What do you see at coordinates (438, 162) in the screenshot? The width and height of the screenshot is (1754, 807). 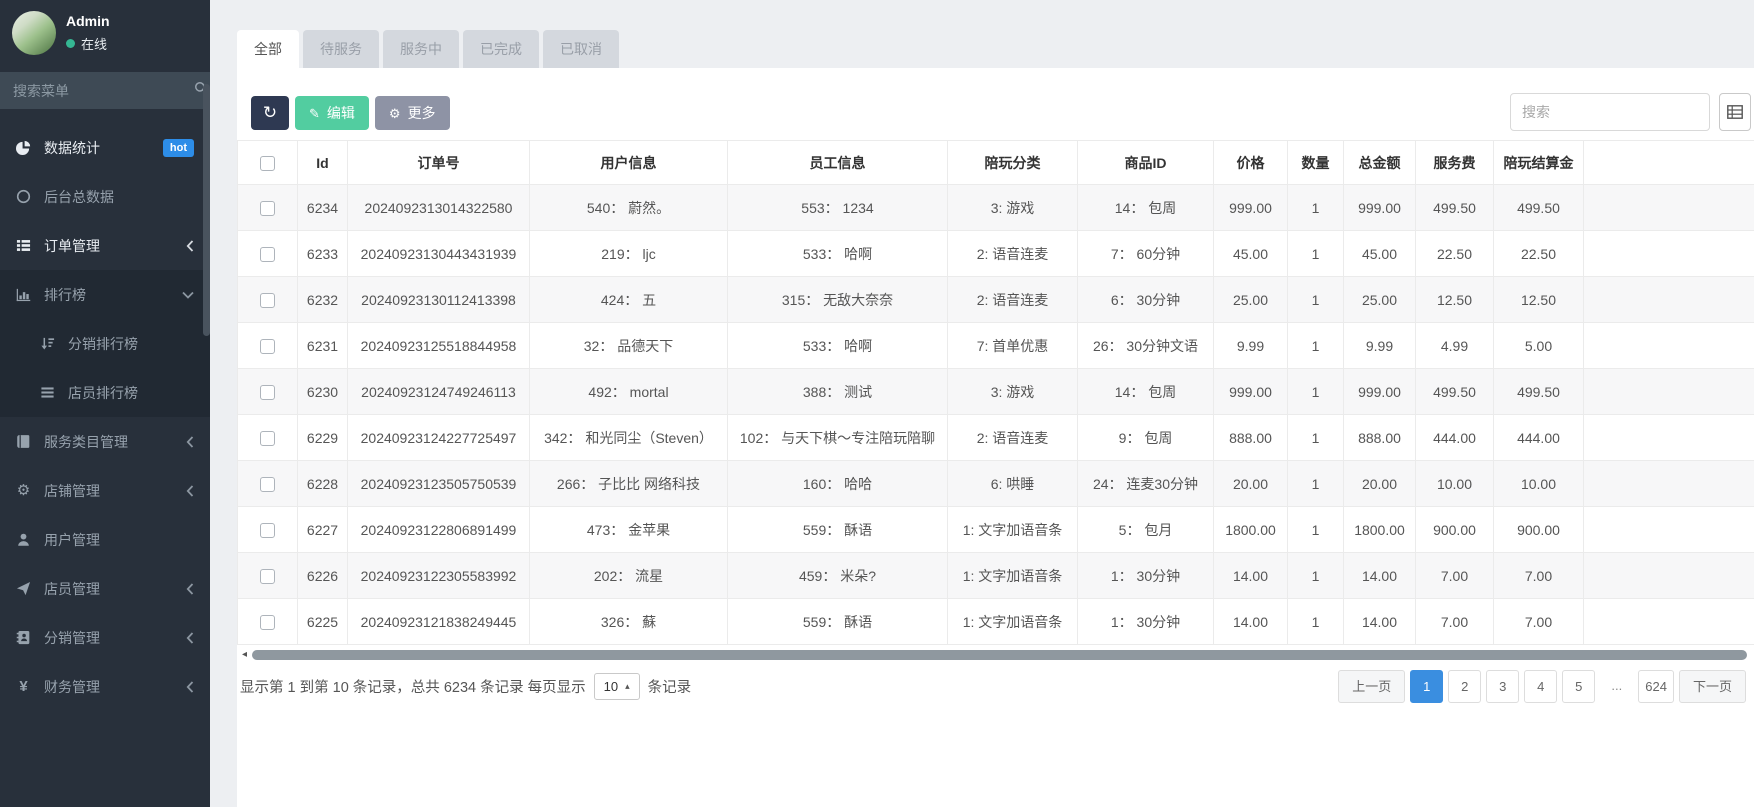 I see `col-order-no: 订单号` at bounding box center [438, 162].